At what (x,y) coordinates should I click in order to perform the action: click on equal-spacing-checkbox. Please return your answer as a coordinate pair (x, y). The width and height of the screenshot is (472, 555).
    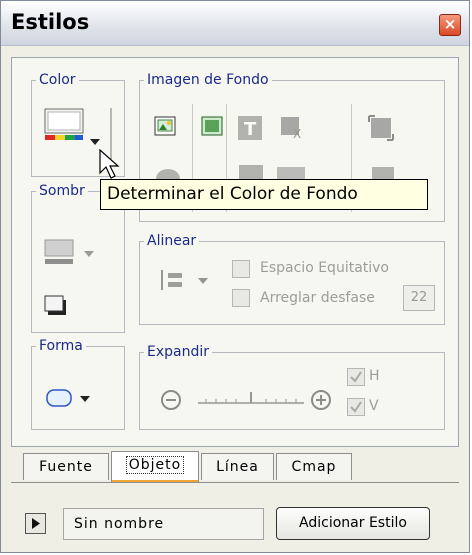
    Looking at the image, I should click on (241, 269).